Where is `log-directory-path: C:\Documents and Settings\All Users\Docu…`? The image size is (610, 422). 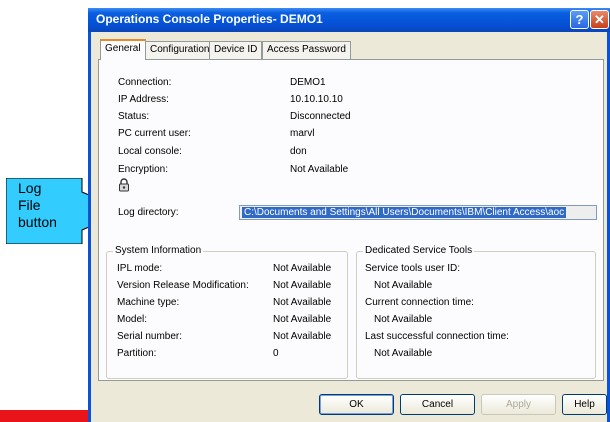
log-directory-path: C:\Documents and Settings\All Users\Docu… is located at coordinates (404, 212).